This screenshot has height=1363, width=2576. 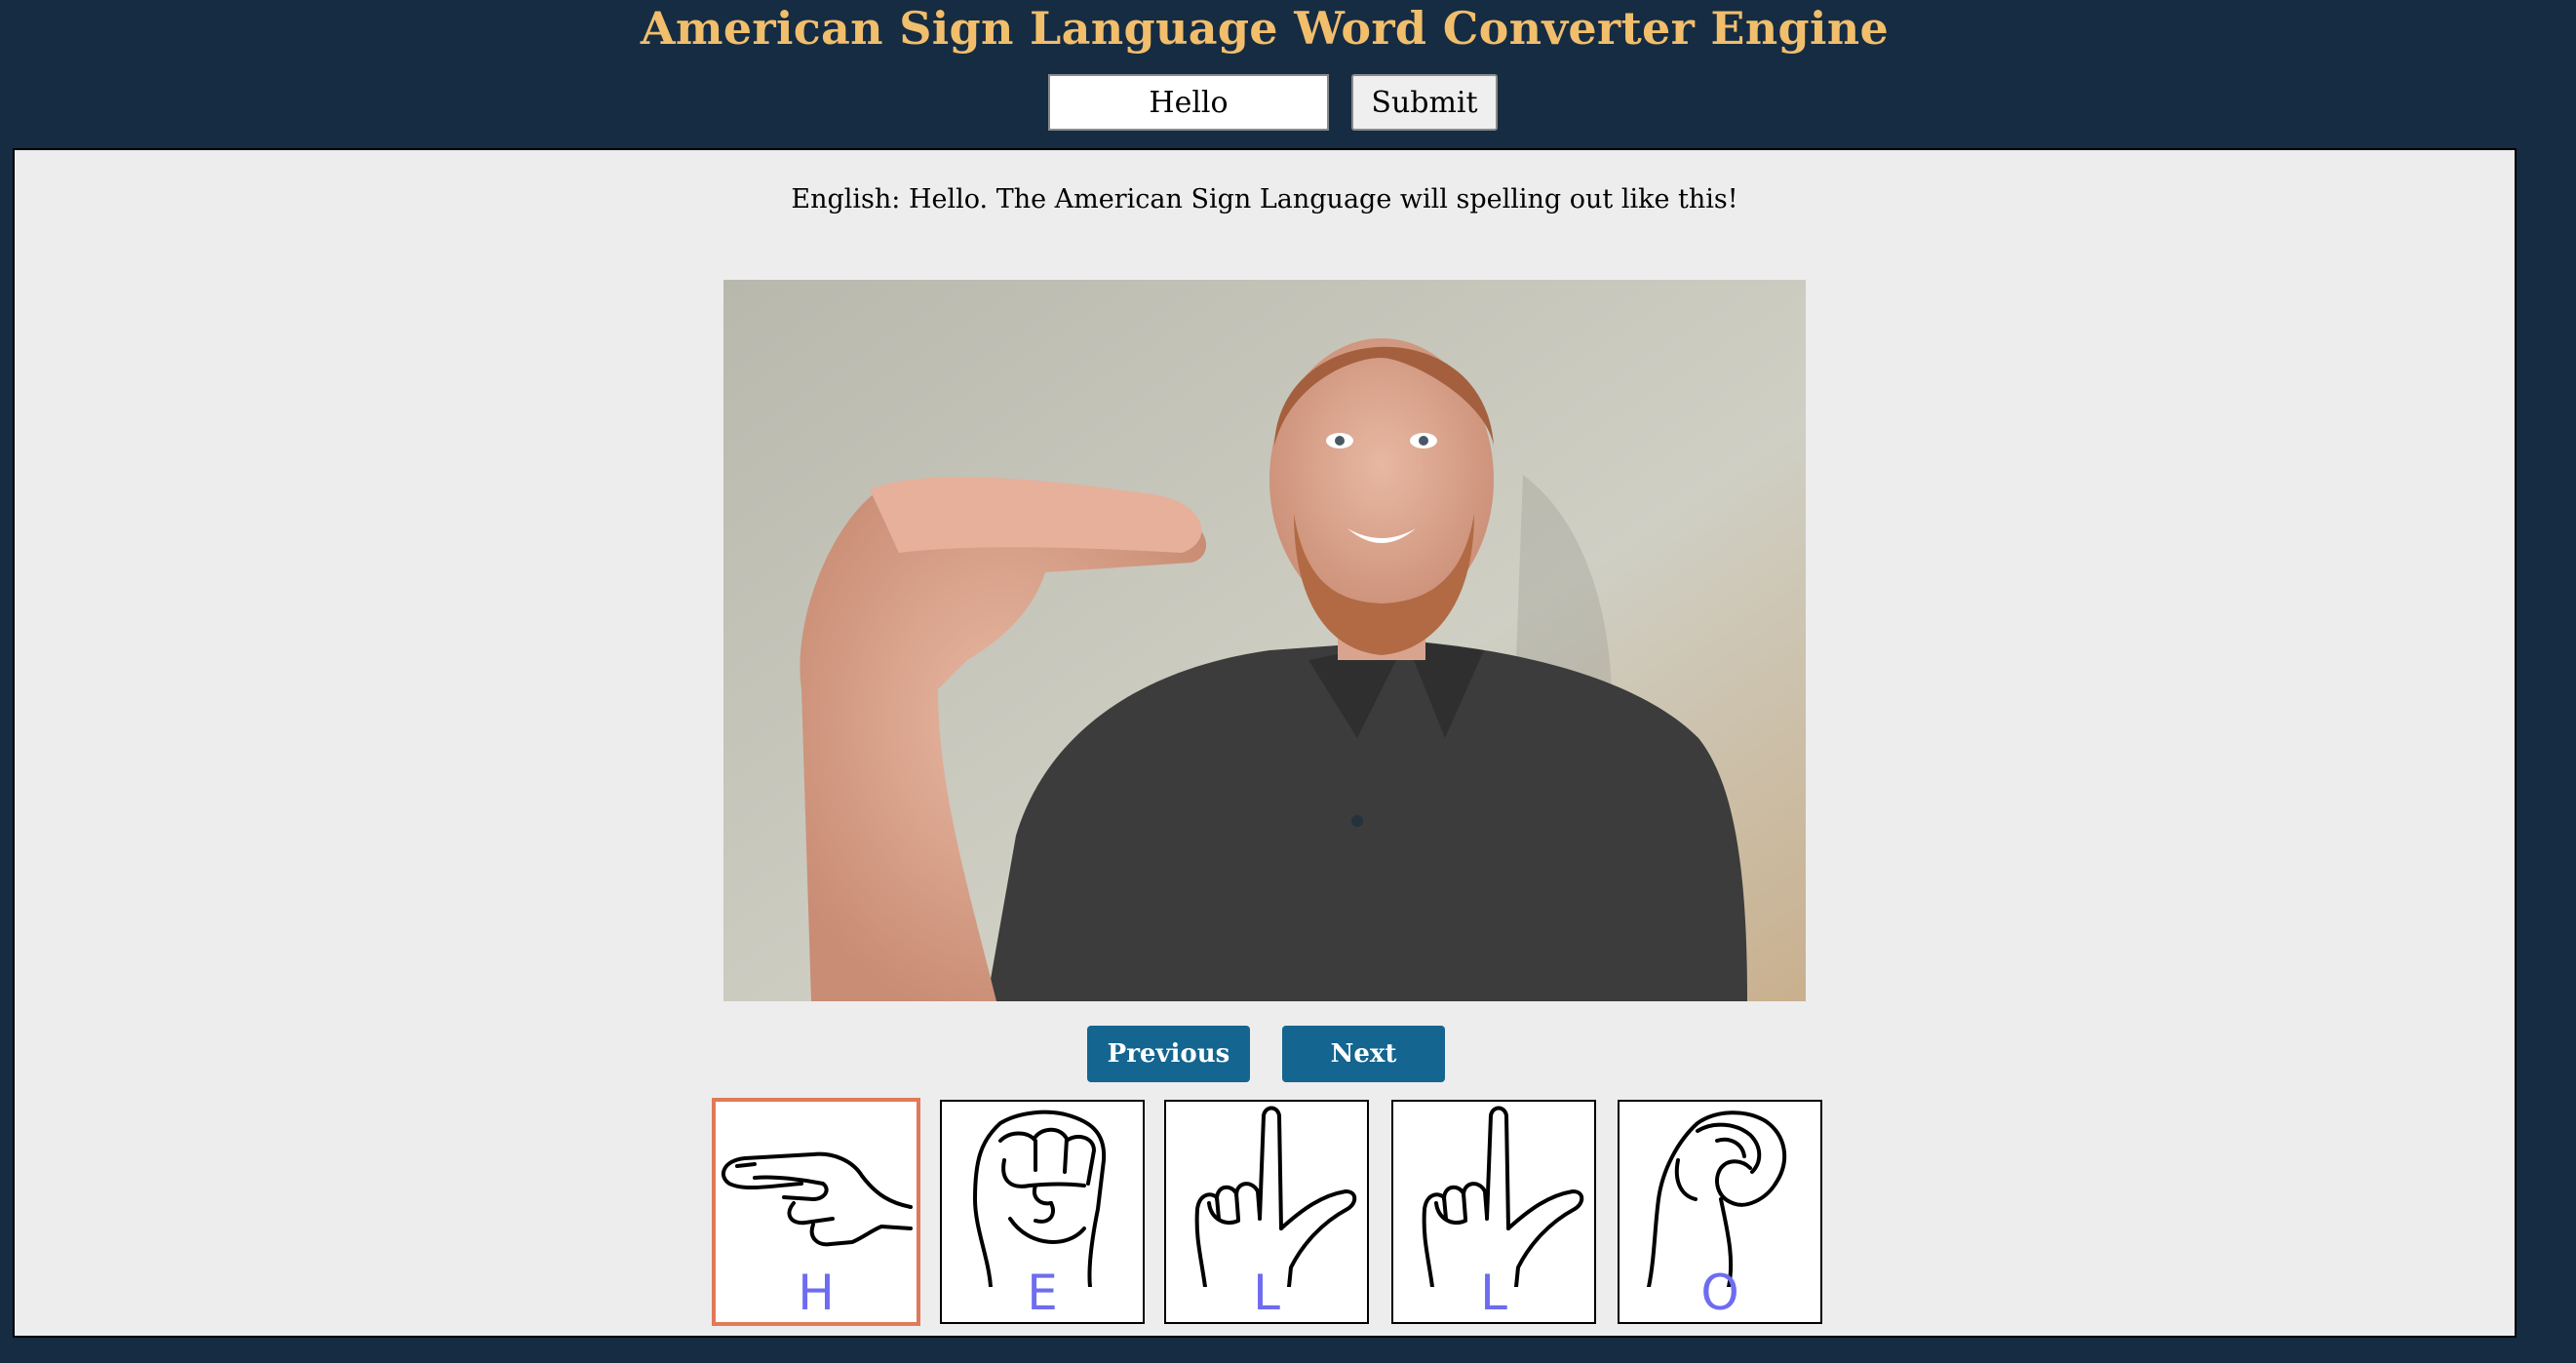 What do you see at coordinates (1168, 1054) in the screenshot?
I see `previous-button: Previous` at bounding box center [1168, 1054].